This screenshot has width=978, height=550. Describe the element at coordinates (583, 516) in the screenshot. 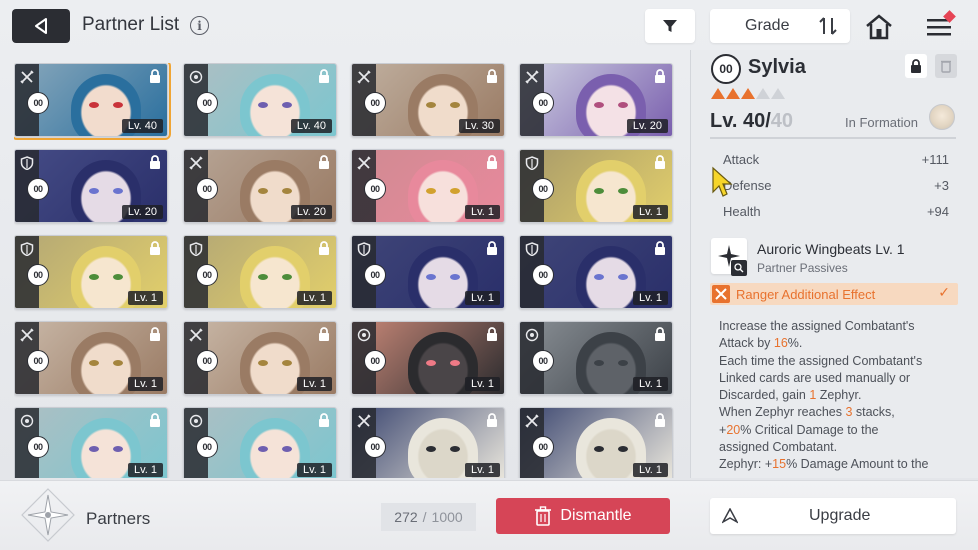

I see `dismantle-button: Dismantle` at that location.